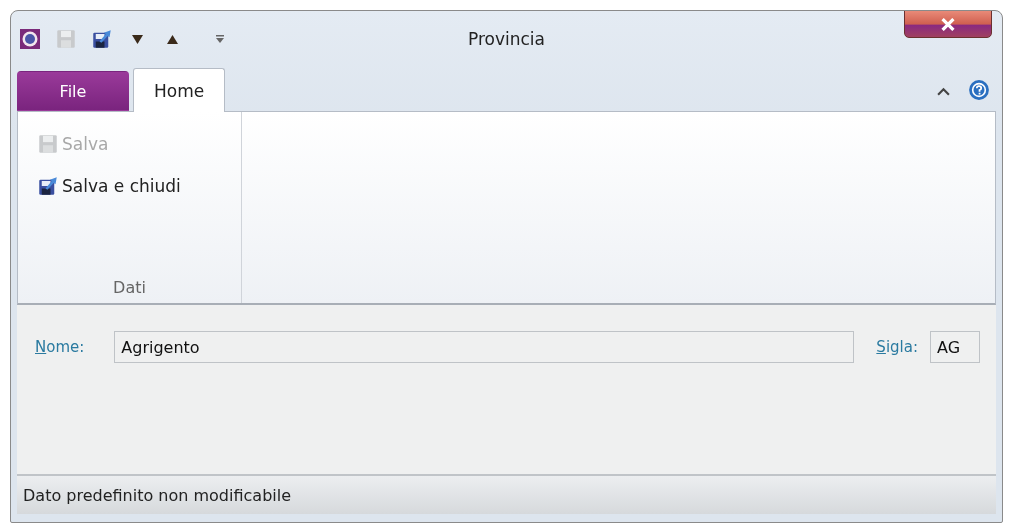  What do you see at coordinates (897, 347) in the screenshot?
I see `field-label: Sigla:` at bounding box center [897, 347].